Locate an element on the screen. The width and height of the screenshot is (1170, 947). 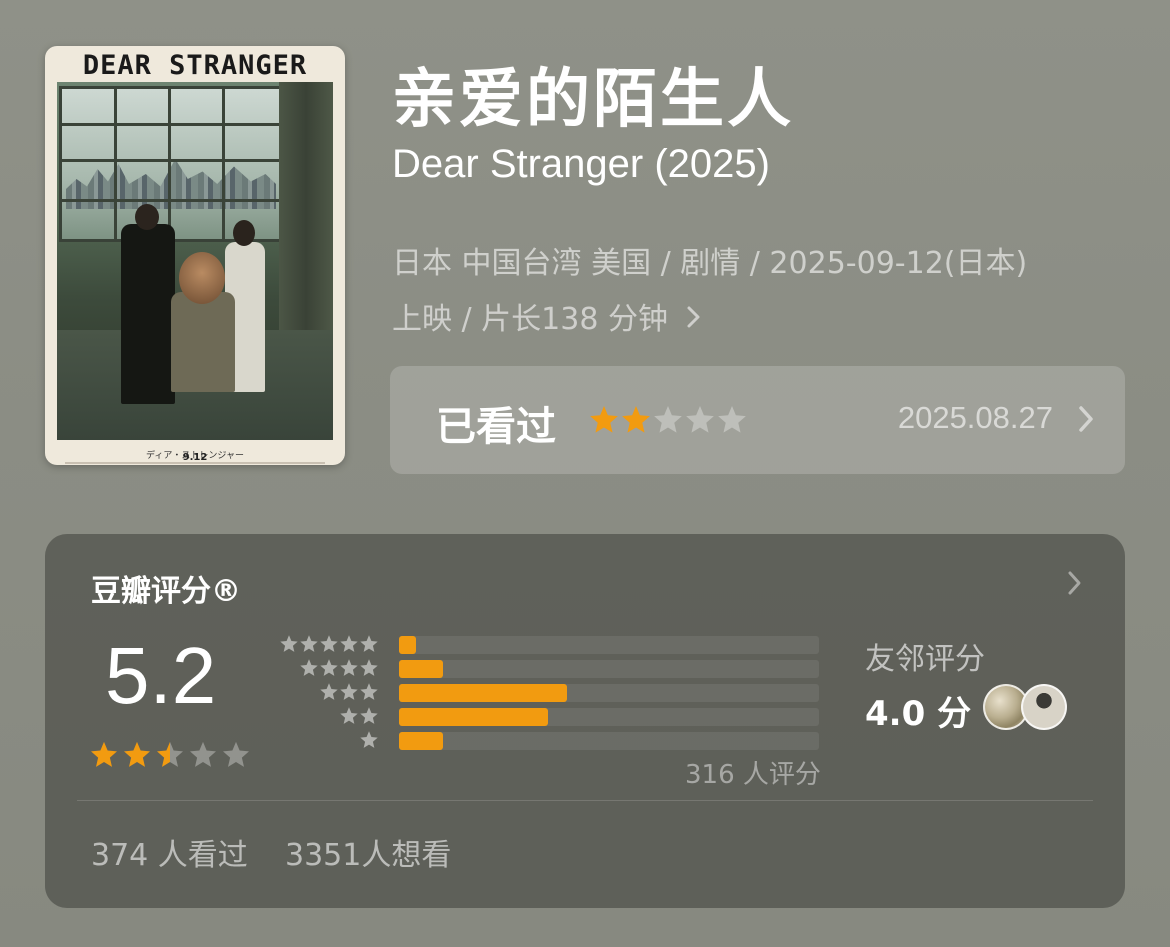
poster-date: 9.12 is located at coordinates (195, 457).